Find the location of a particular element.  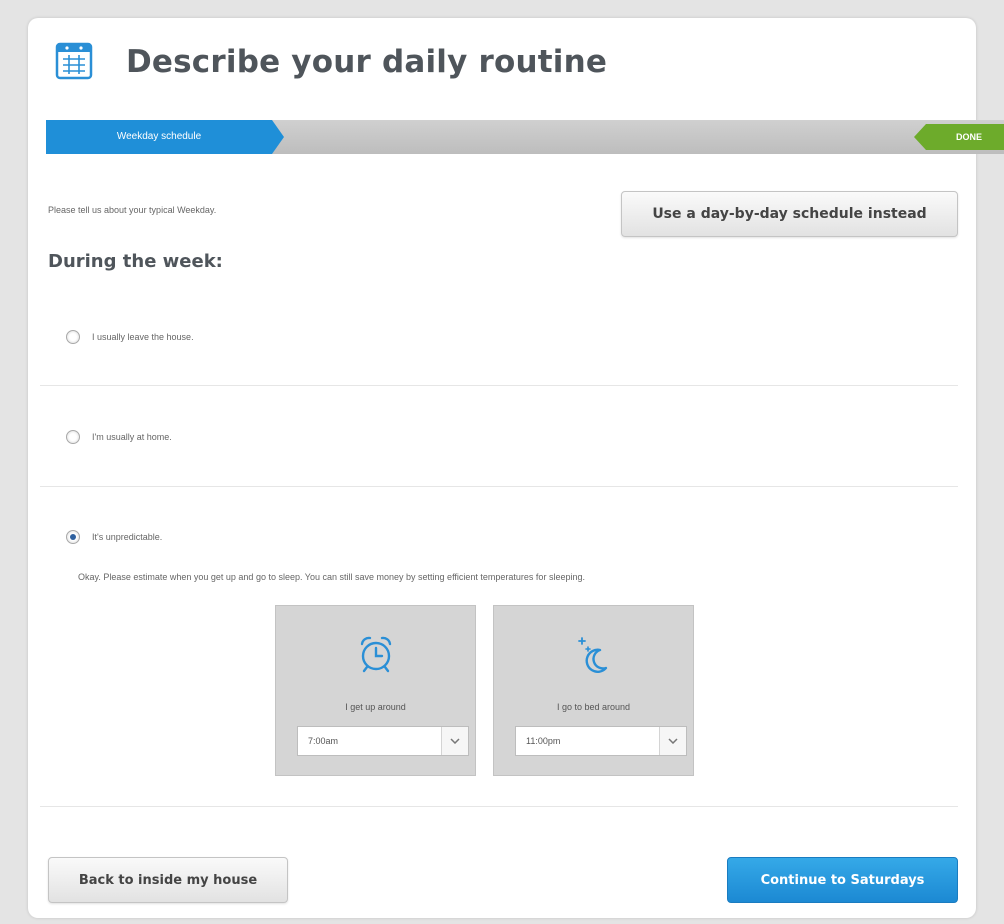

sleep-time-panel: I go to bed around 11:00pm is located at coordinates (593, 690).